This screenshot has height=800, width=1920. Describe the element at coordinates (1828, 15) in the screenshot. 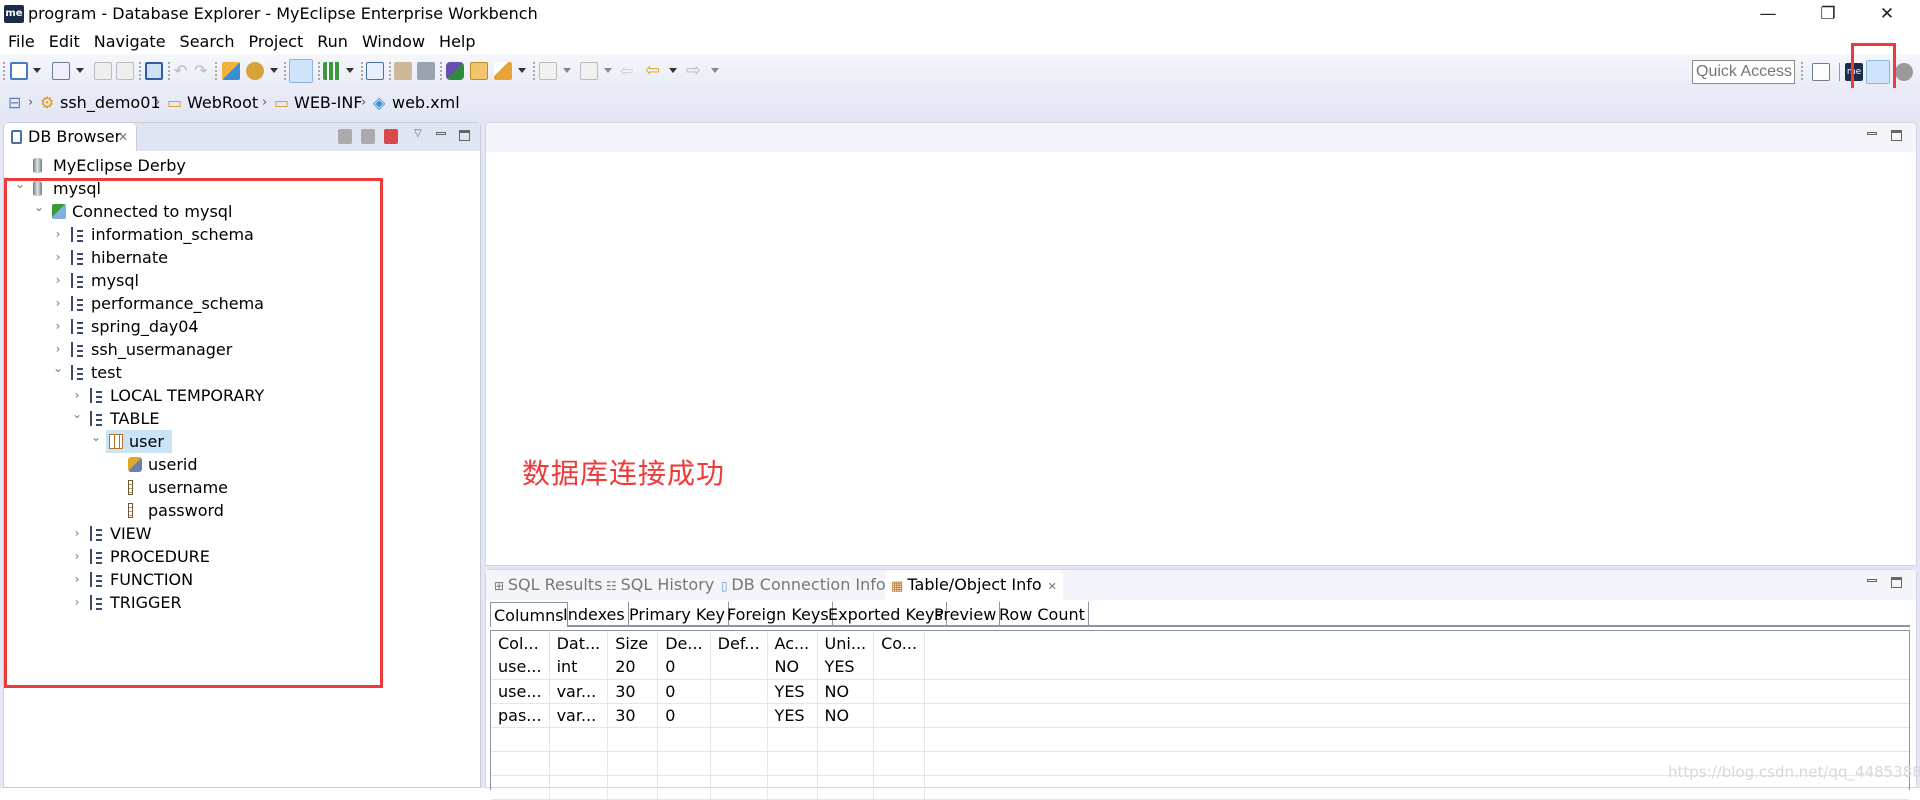

I see `restore-button: ❐` at that location.